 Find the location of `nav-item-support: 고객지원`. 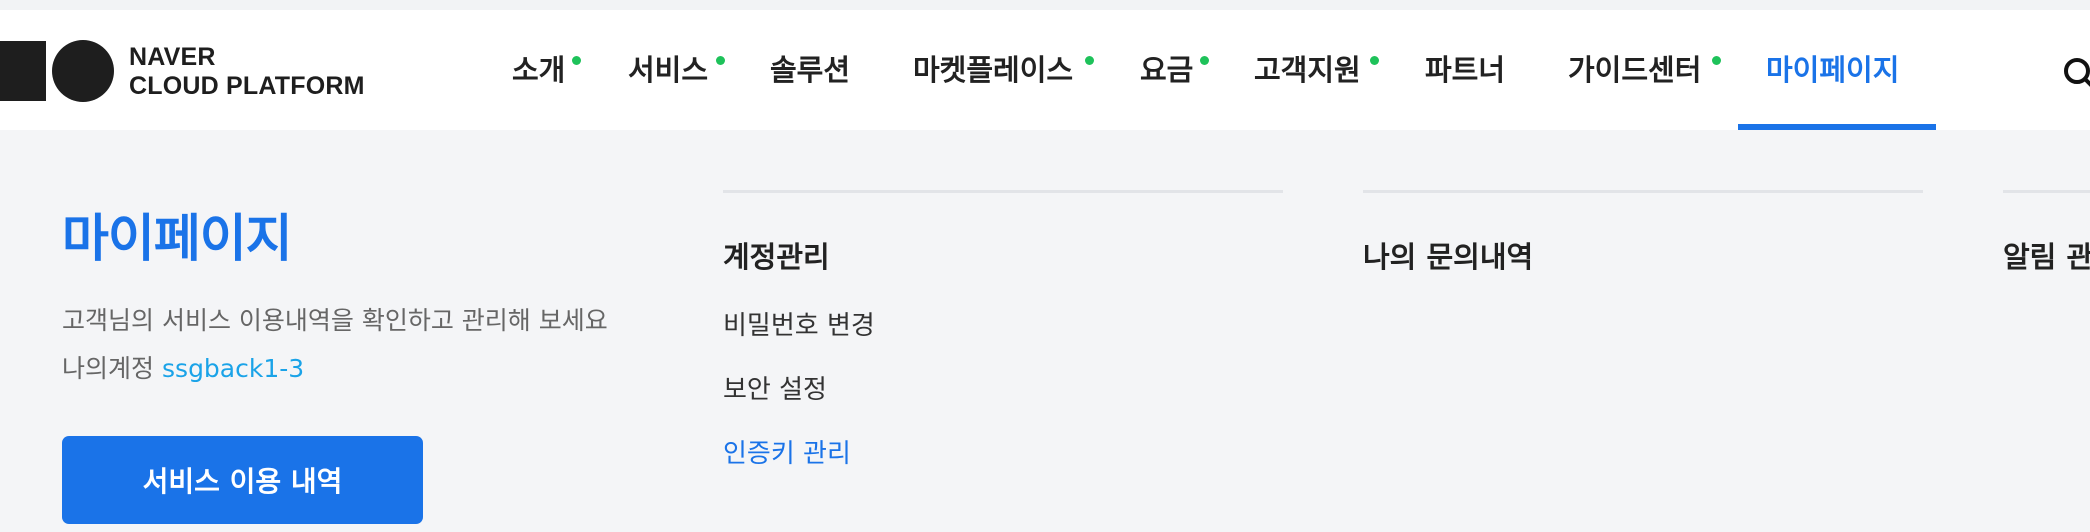

nav-item-support: 고객지원 is located at coordinates (1316, 70).